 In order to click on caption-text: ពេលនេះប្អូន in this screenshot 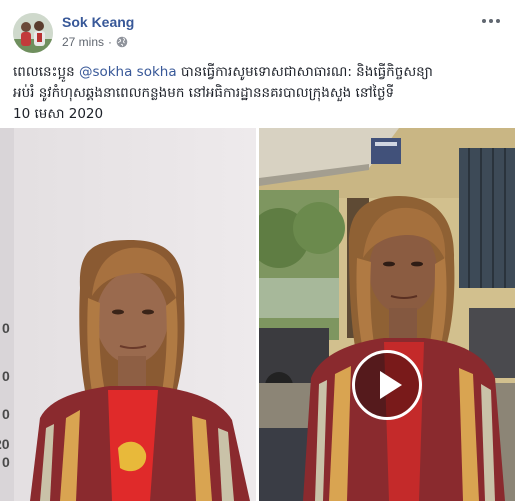, I will do `click(46, 72)`.